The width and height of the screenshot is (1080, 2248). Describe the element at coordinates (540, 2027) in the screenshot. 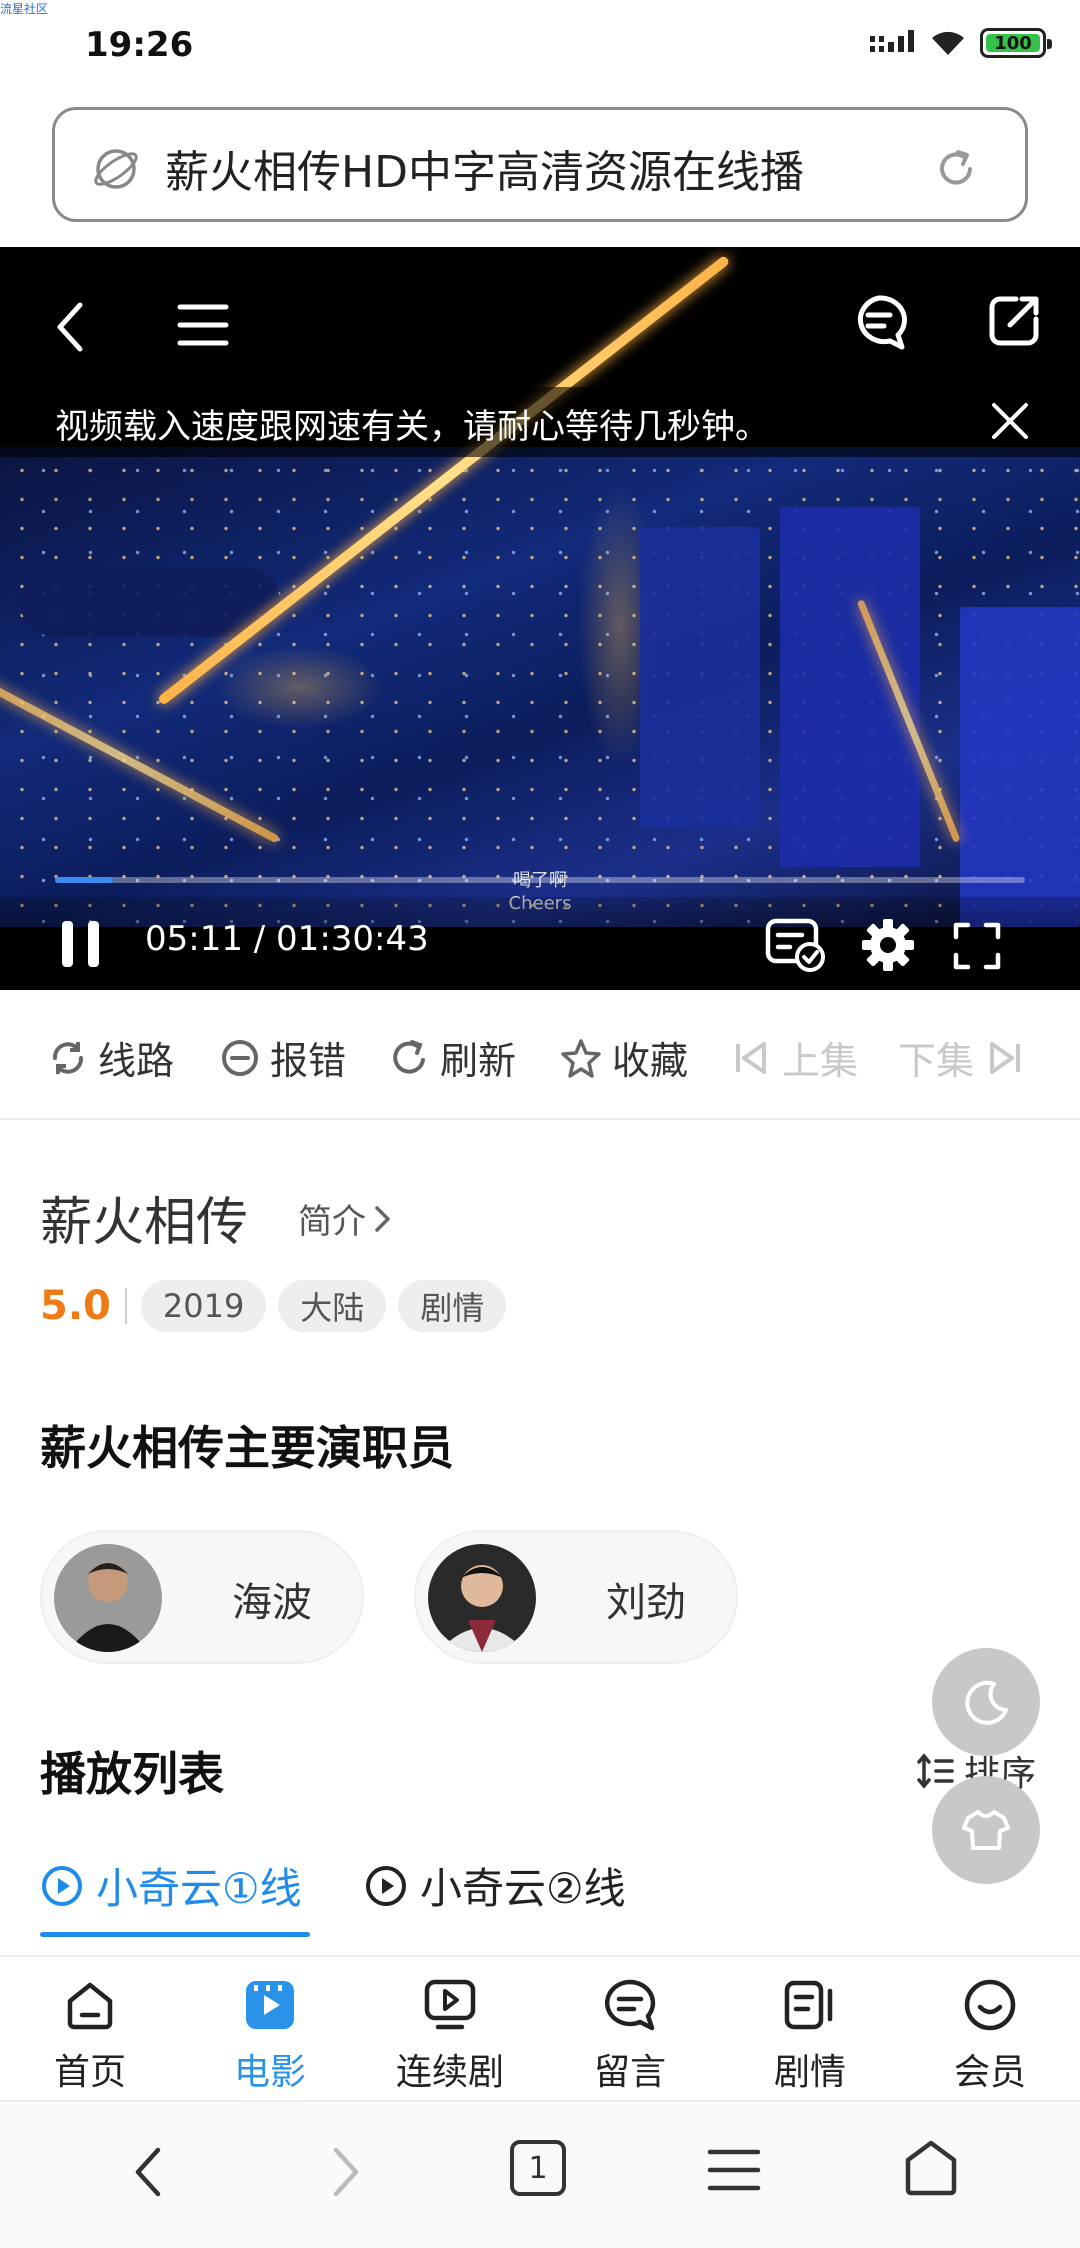

I see `app-bottom-nav: 首页 电影 连续剧 留言 剧情 会员` at that location.